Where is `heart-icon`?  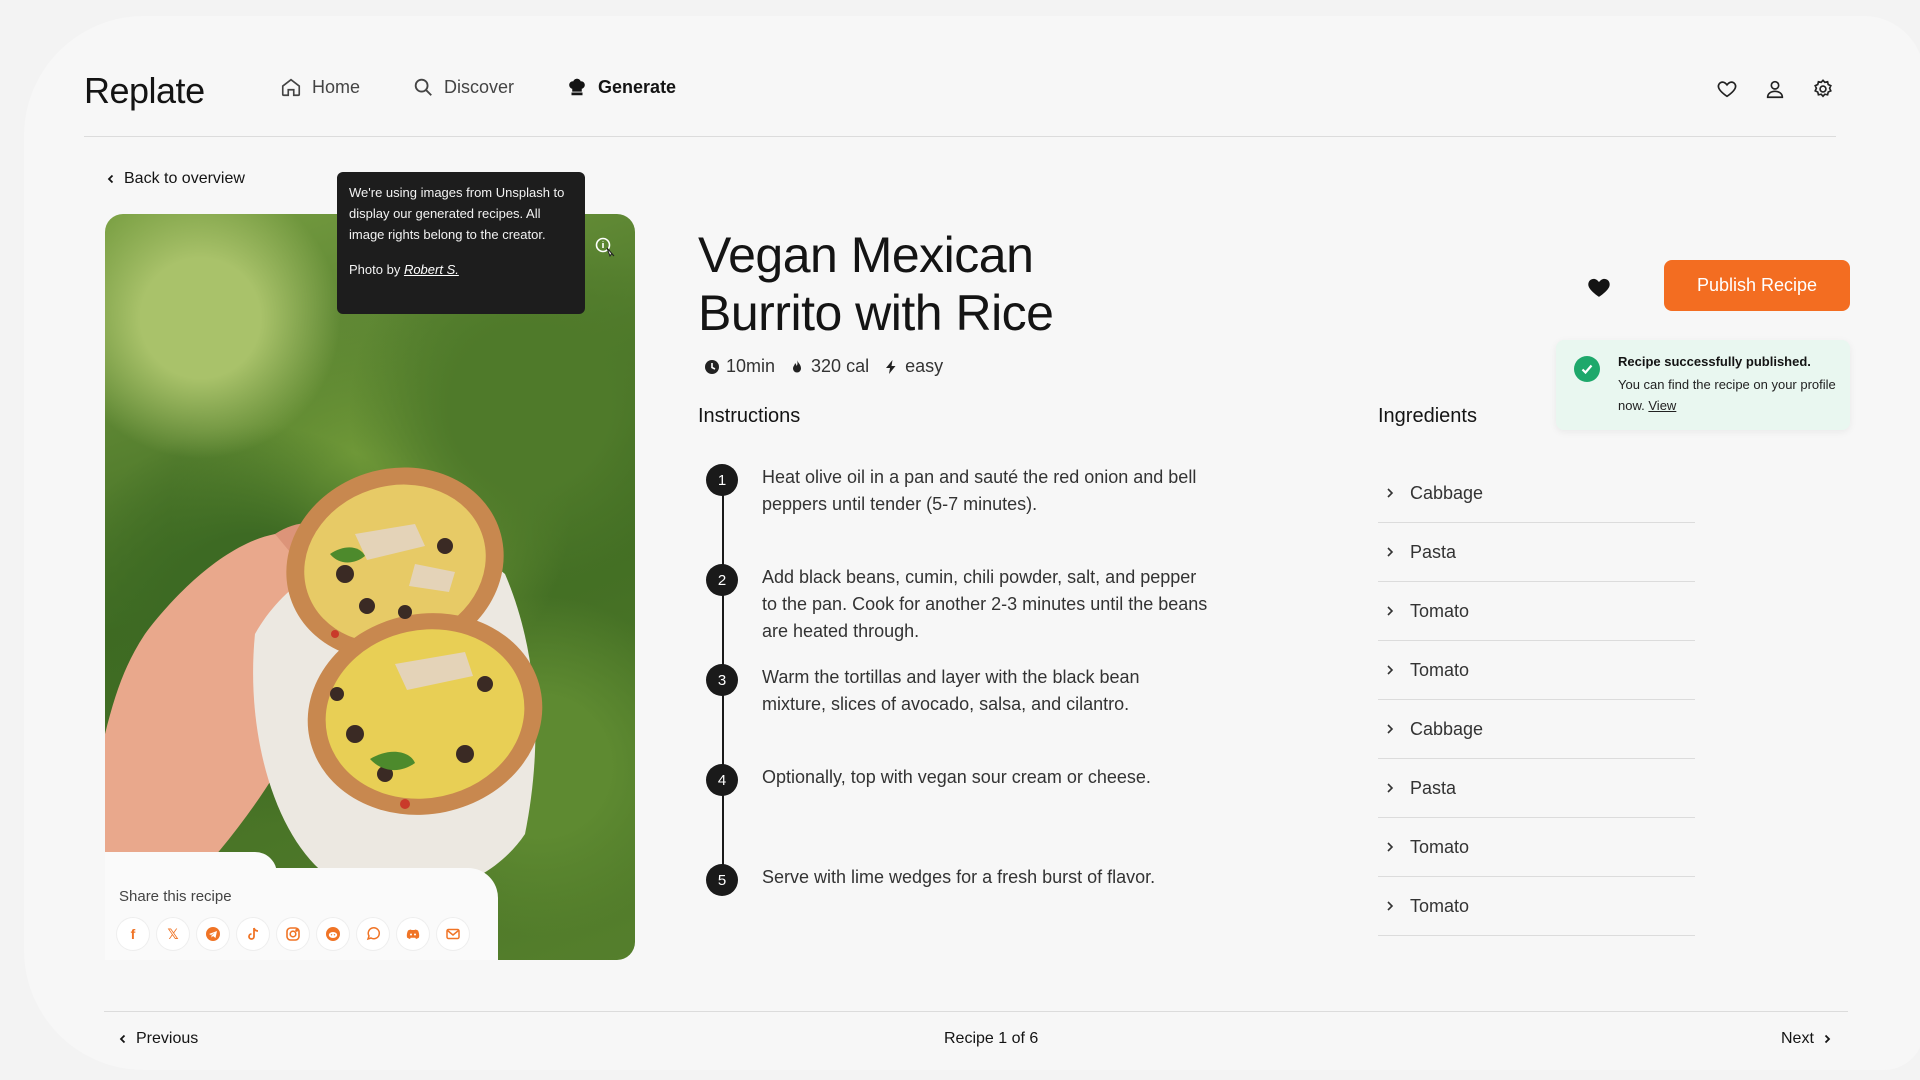 heart-icon is located at coordinates (1727, 89).